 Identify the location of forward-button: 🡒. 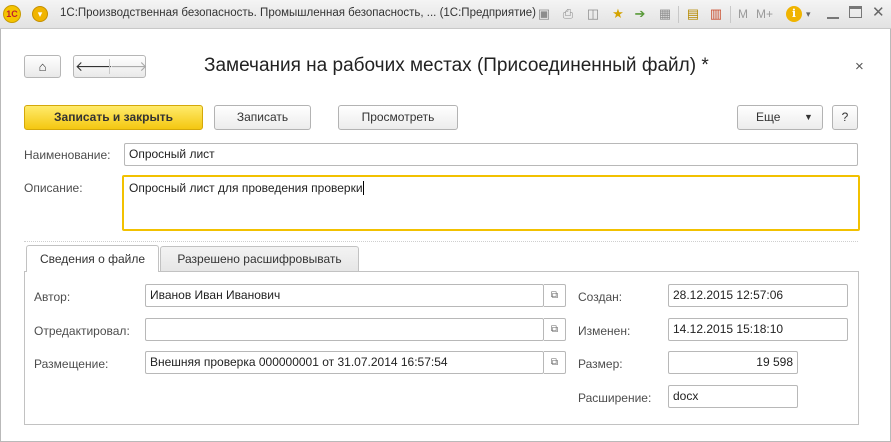
(129, 66).